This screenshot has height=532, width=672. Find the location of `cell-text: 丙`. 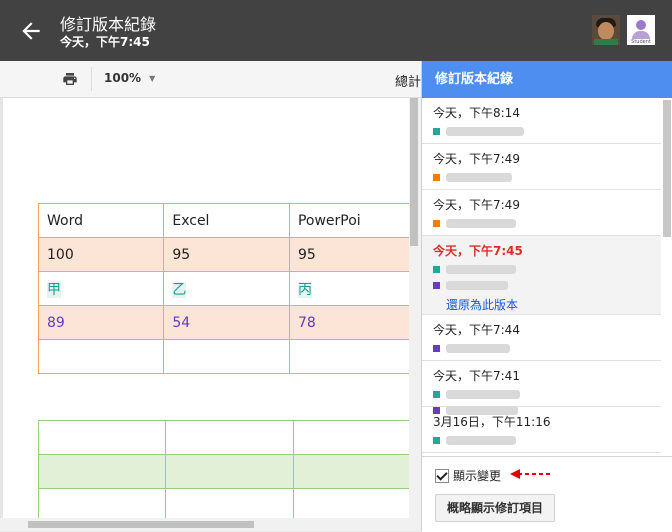

cell-text: 丙 is located at coordinates (304, 289).